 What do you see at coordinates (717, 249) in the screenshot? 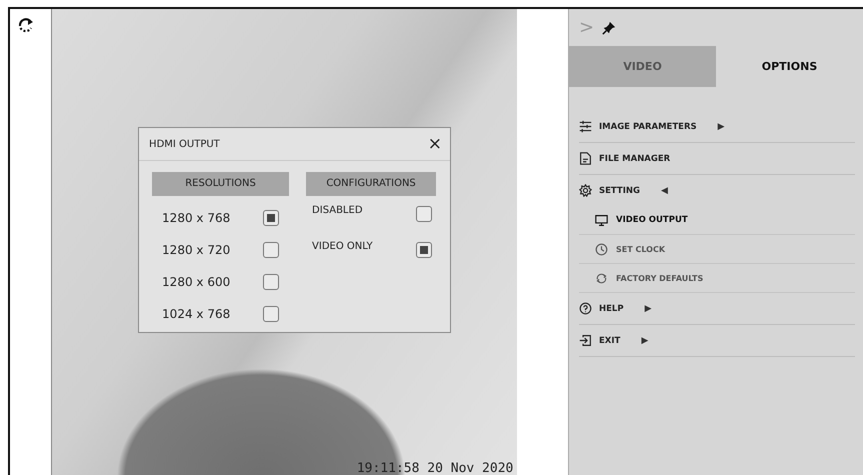
I see `submenu-item: SET CLOCK` at bounding box center [717, 249].